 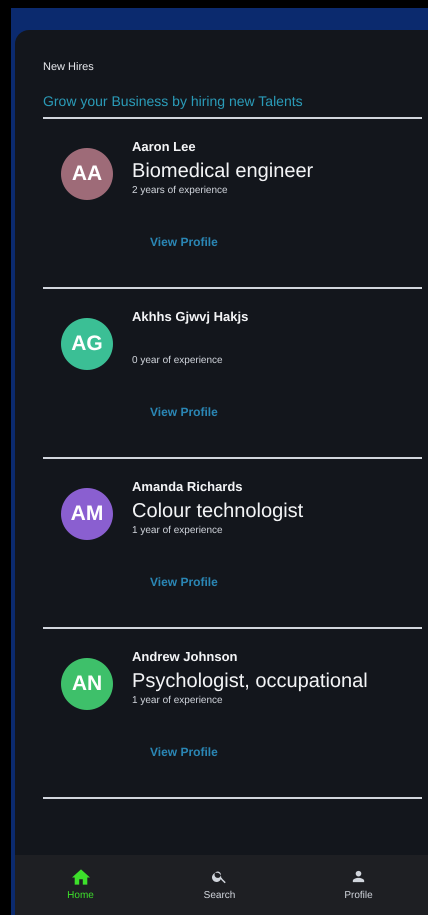 I want to click on job-title: Colour technologist, so click(x=218, y=511).